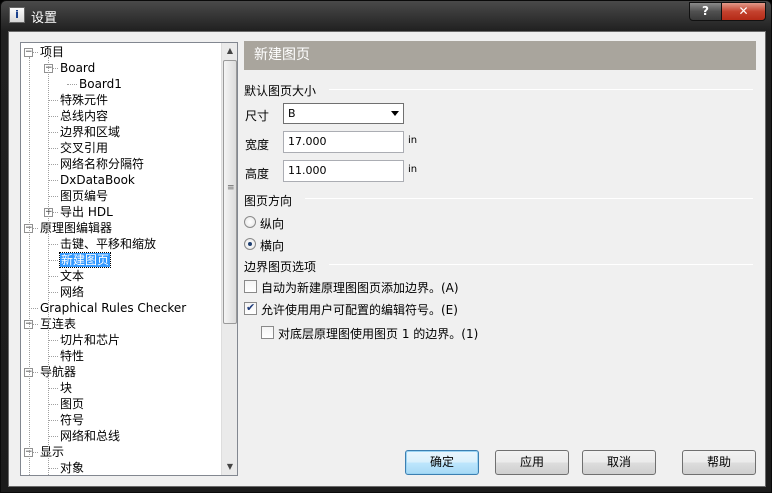  I want to click on tree-item-label: 总线内容, so click(84, 116).